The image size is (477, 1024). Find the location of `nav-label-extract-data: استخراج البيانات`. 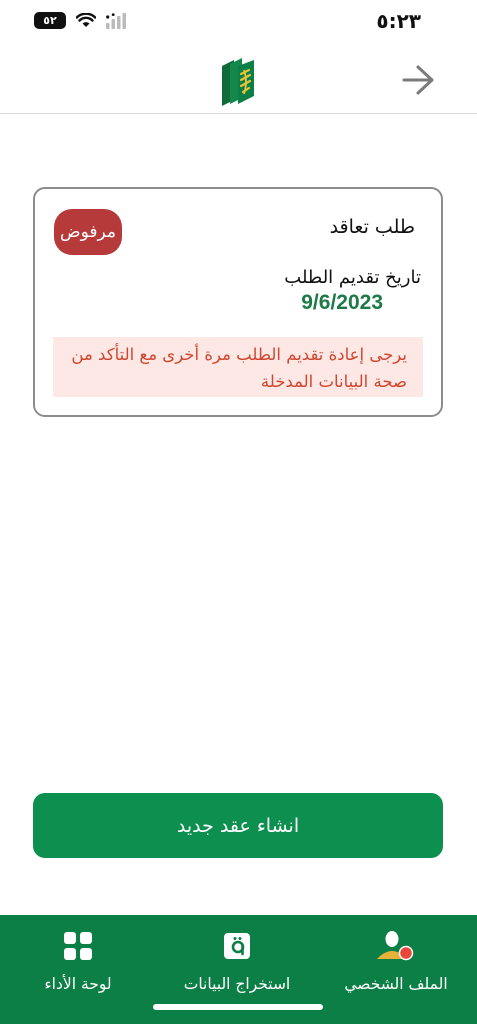

nav-label-extract-data: استخراج البيانات is located at coordinates (237, 984).